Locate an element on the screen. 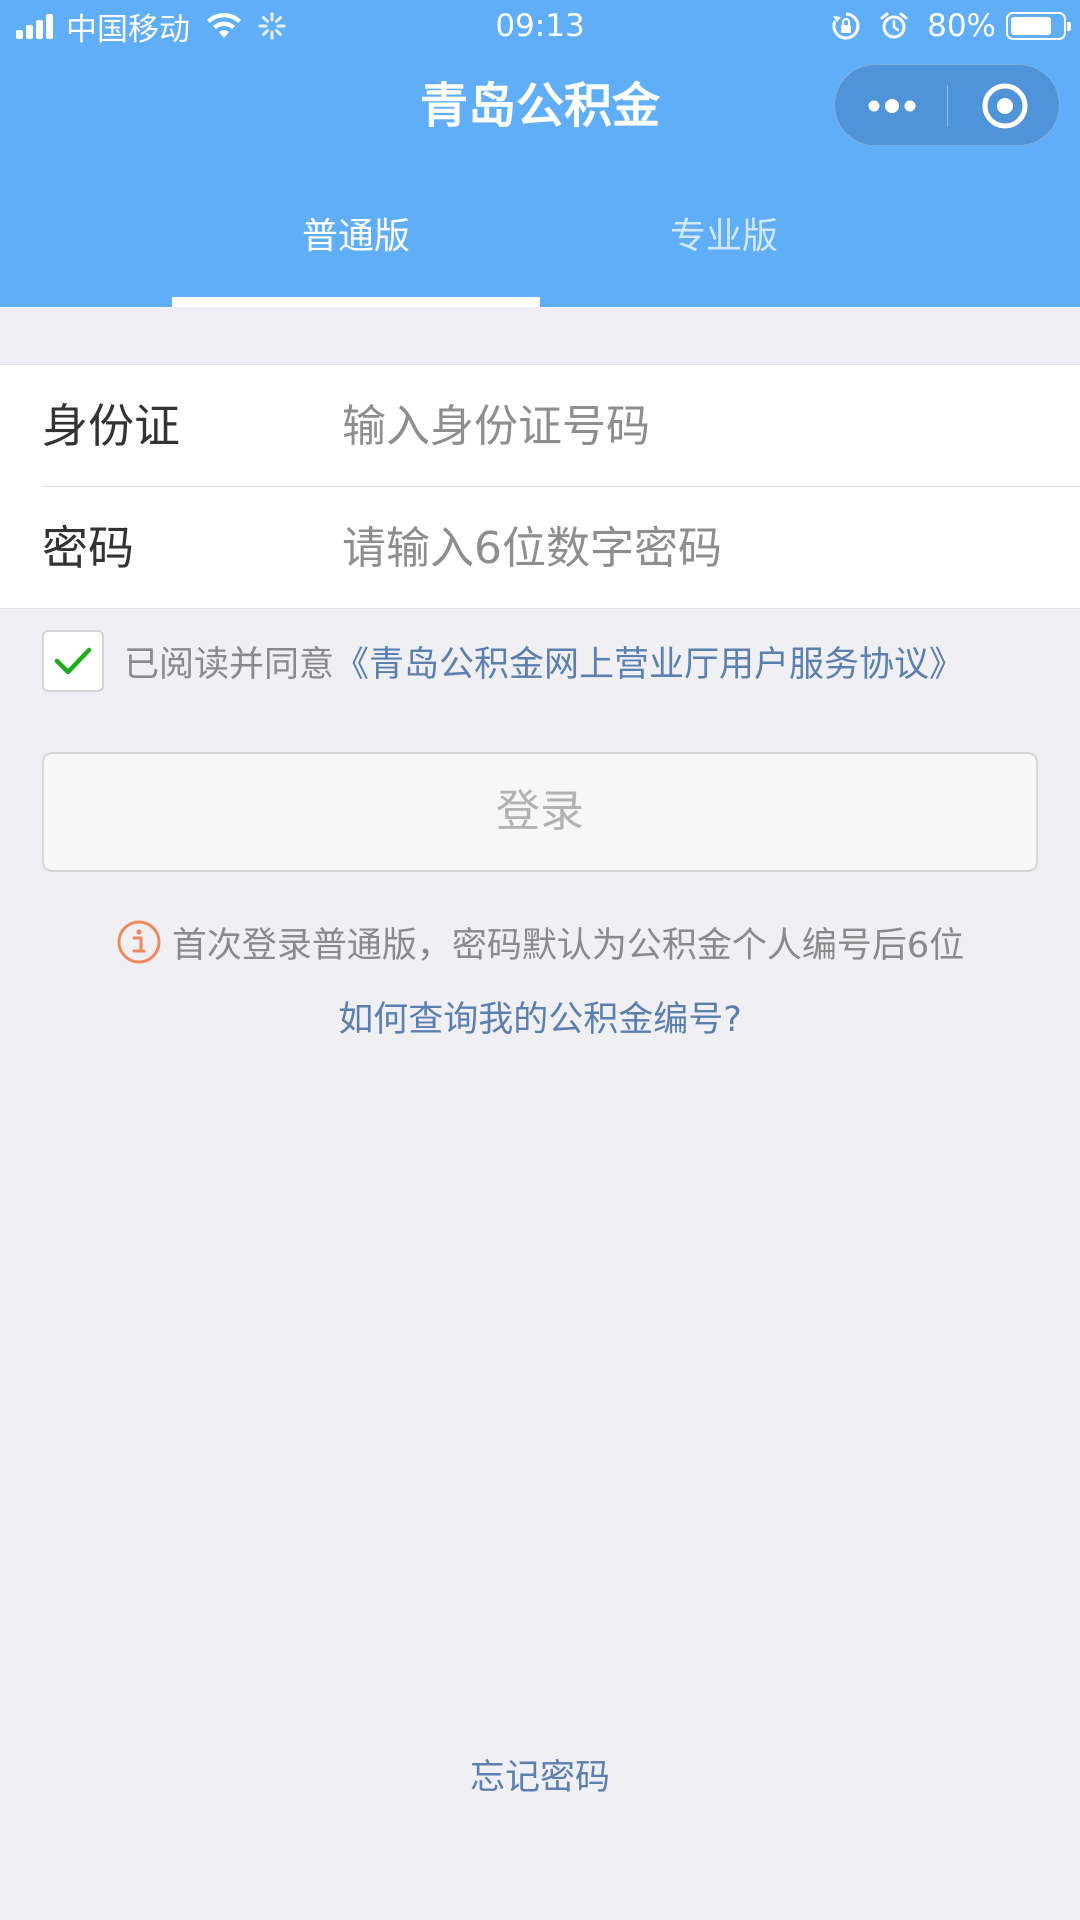 The height and width of the screenshot is (1920, 1080). more-dots-icon is located at coordinates (891, 106).